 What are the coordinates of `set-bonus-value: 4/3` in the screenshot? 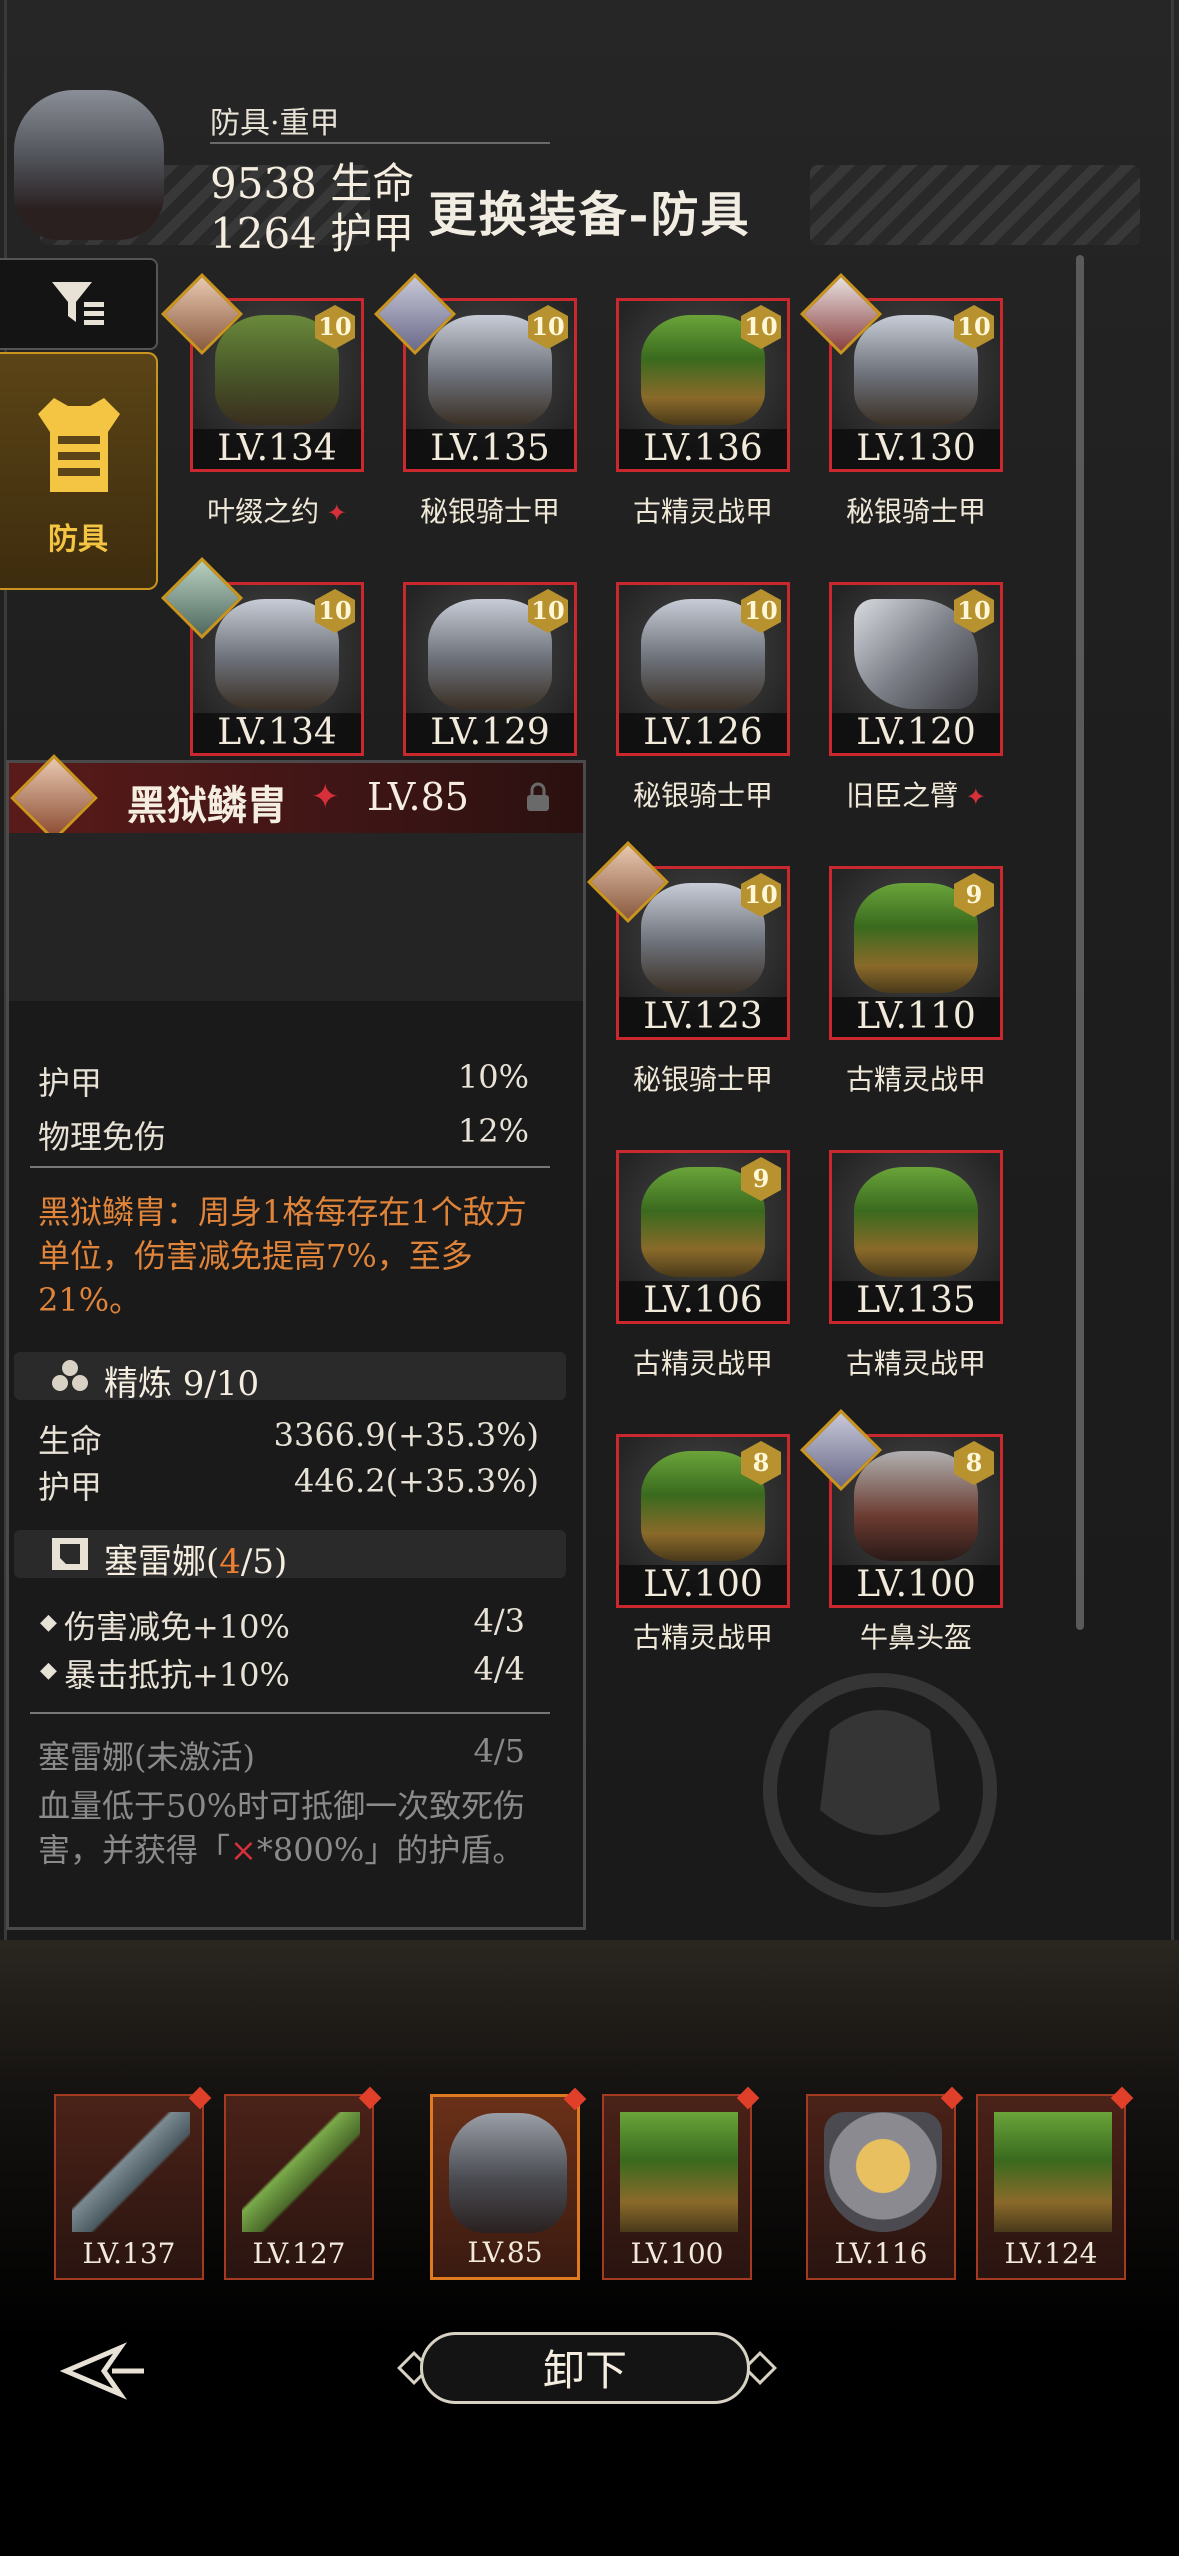 It's located at (499, 1621).